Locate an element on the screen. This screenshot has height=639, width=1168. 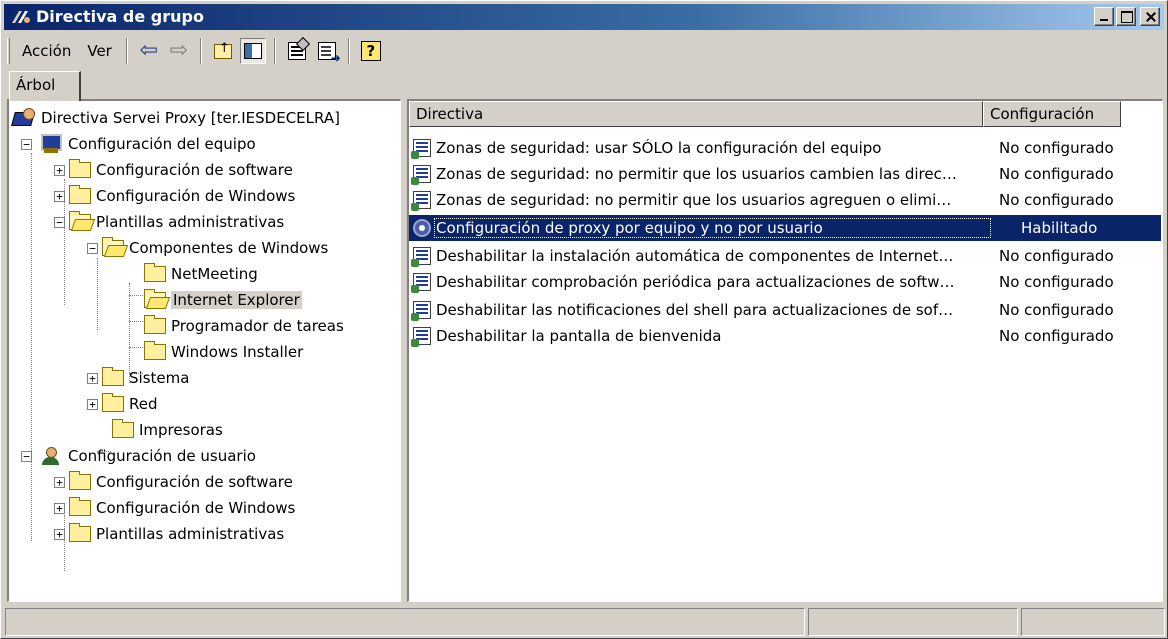
column-header-policy: Directiva is located at coordinates (696, 114).